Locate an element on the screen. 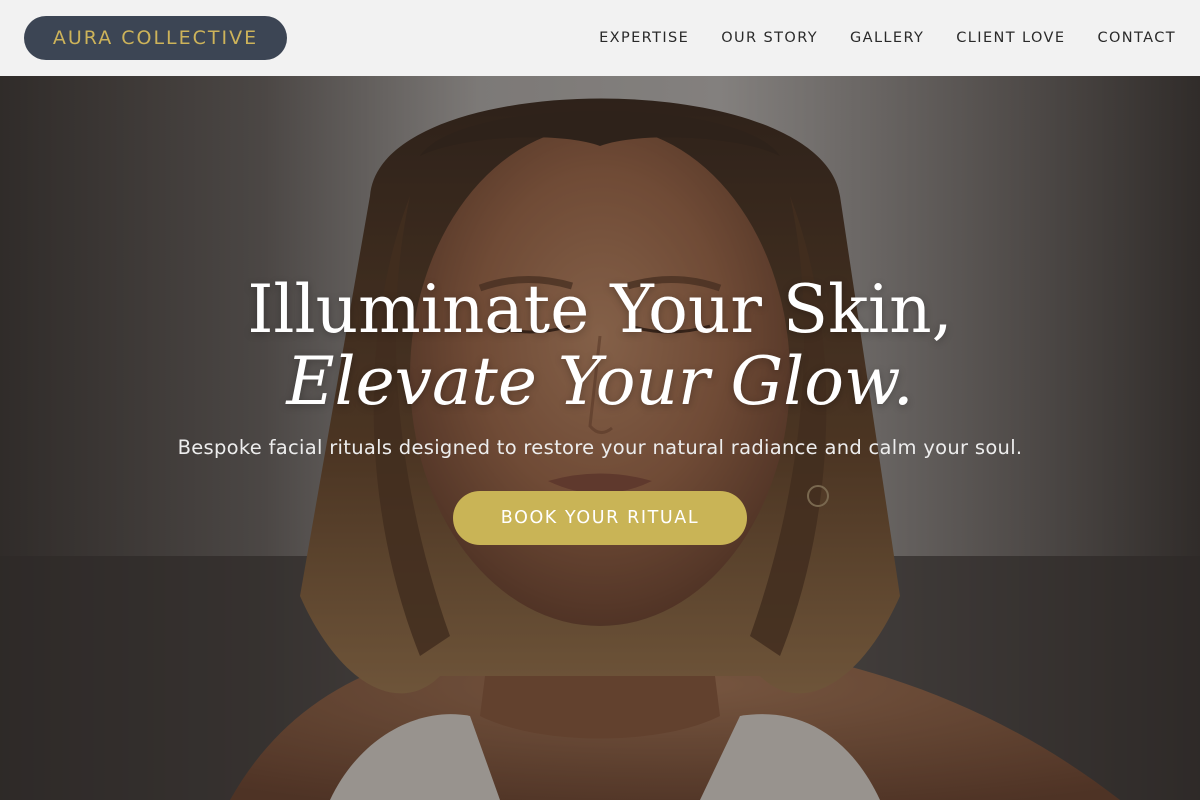  nav-item-contact: CONTACT is located at coordinates (1136, 38).